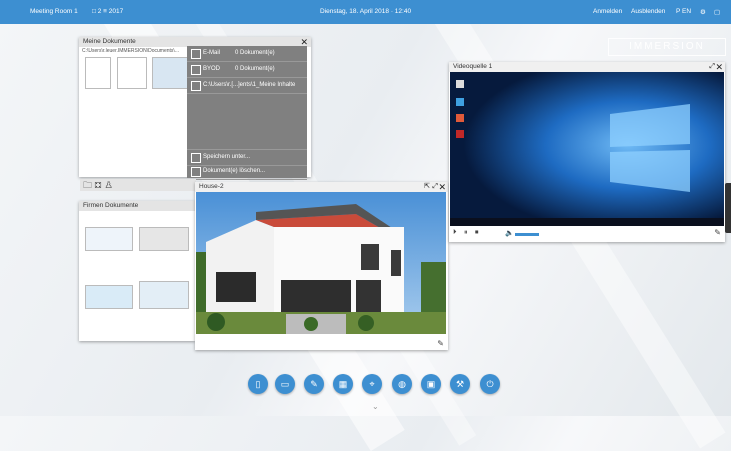  What do you see at coordinates (477, 233) in the screenshot?
I see `stop-icon: ⏹` at bounding box center [477, 233].